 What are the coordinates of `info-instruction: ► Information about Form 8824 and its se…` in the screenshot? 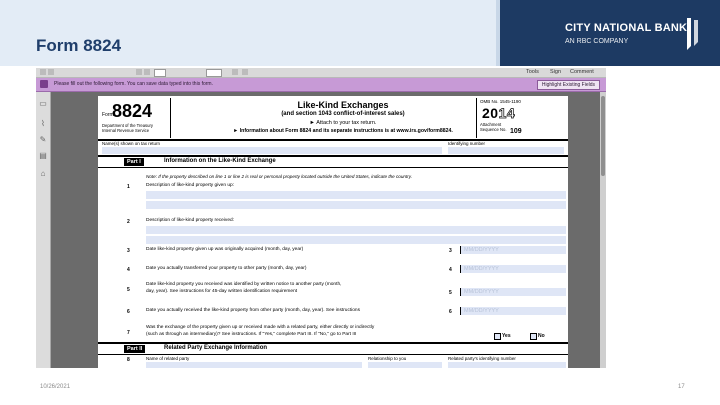 It's located at (343, 131).